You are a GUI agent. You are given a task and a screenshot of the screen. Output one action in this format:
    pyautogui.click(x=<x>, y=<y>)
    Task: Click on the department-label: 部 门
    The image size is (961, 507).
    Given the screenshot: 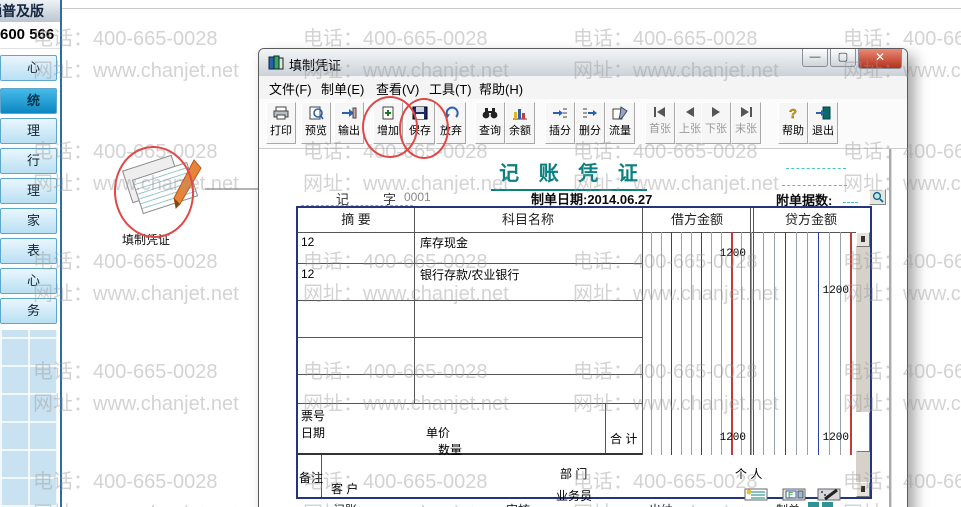 What is the action you would take?
    pyautogui.click(x=573, y=473)
    